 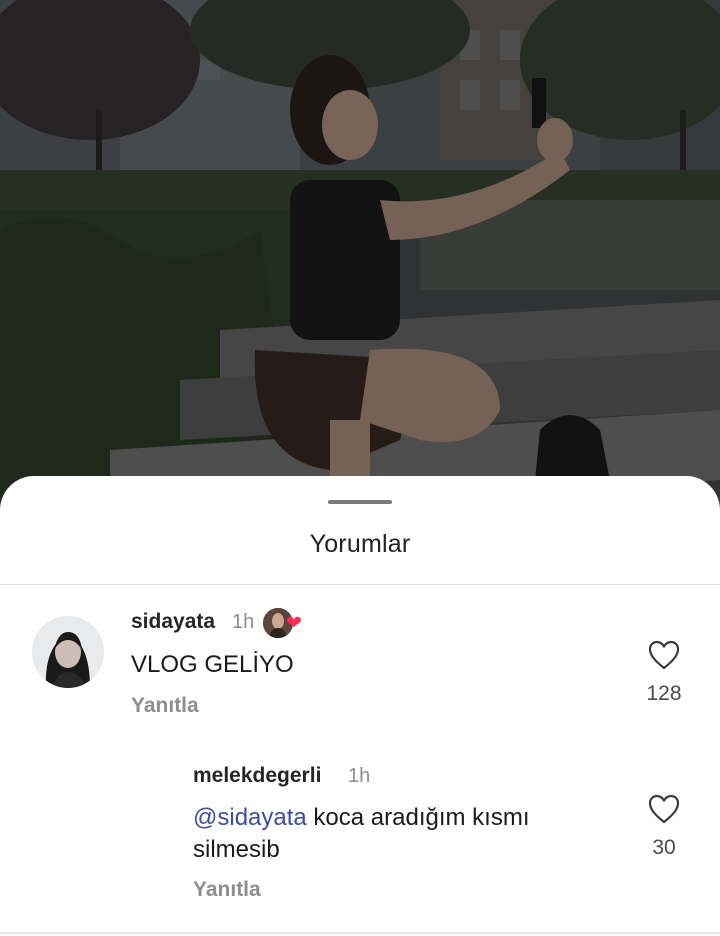 What do you see at coordinates (212, 664) in the screenshot?
I see `comment-text: VLOG GELİYO` at bounding box center [212, 664].